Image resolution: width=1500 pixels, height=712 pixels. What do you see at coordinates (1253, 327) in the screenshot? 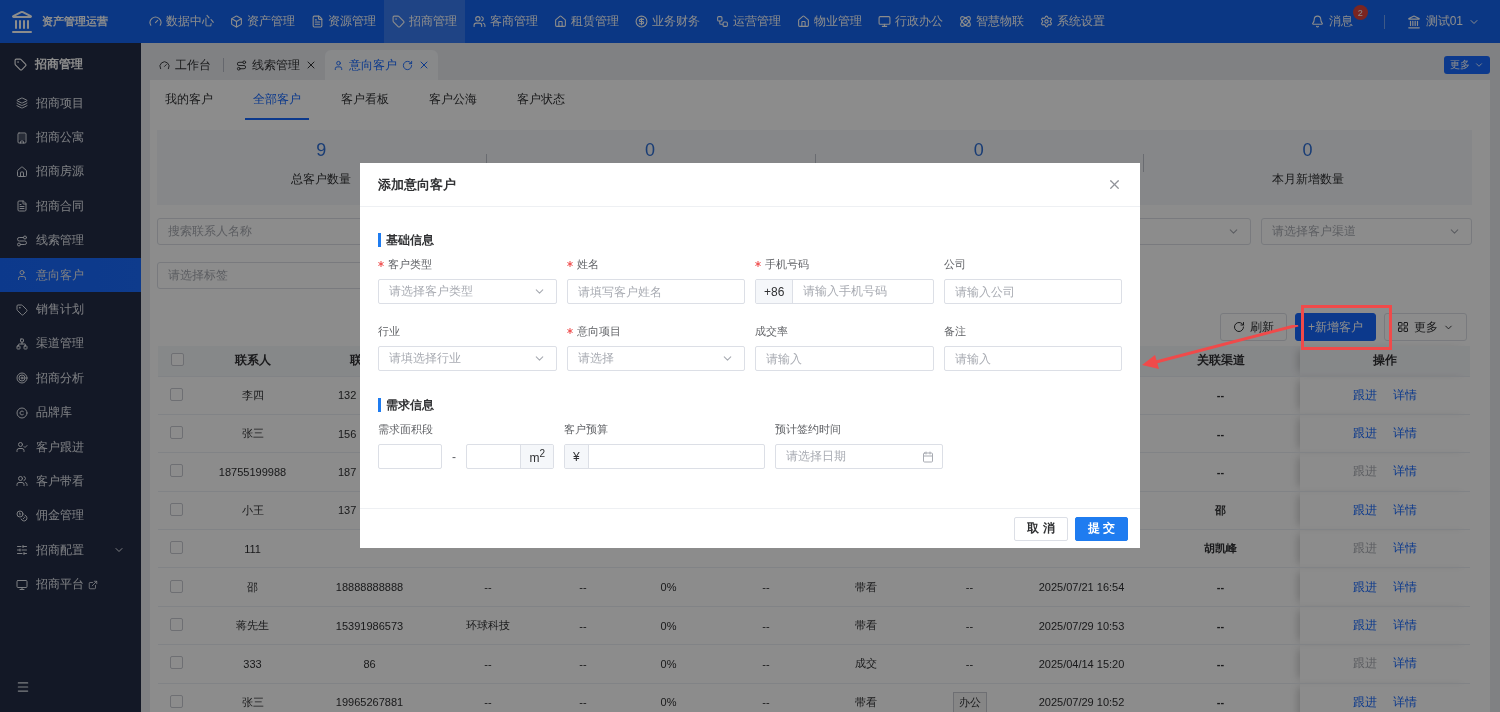
I see `refresh-button: 刷新` at bounding box center [1253, 327].